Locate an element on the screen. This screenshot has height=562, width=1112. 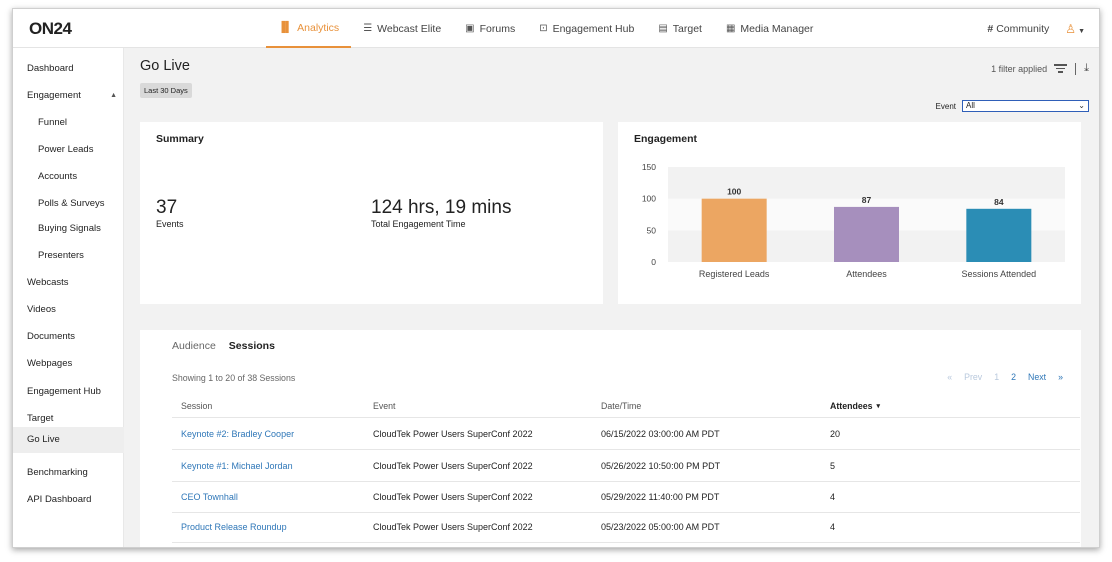
summary-title: Summary is located at coordinates (180, 139).